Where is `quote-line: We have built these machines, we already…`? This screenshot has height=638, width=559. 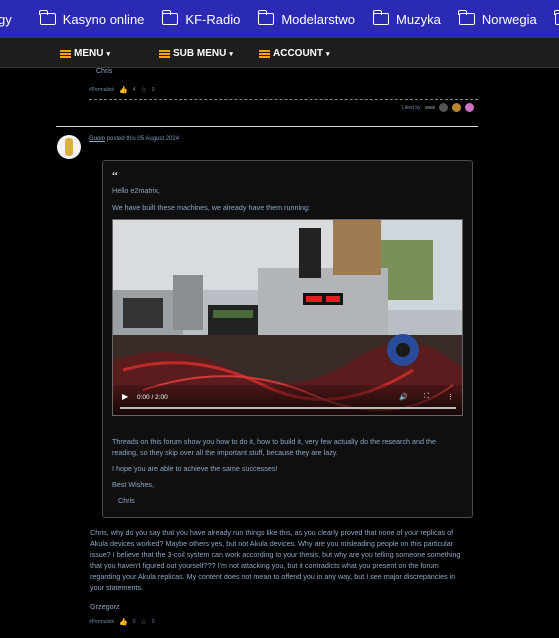
quote-line: We have built these machines, we already… is located at coordinates (211, 207).